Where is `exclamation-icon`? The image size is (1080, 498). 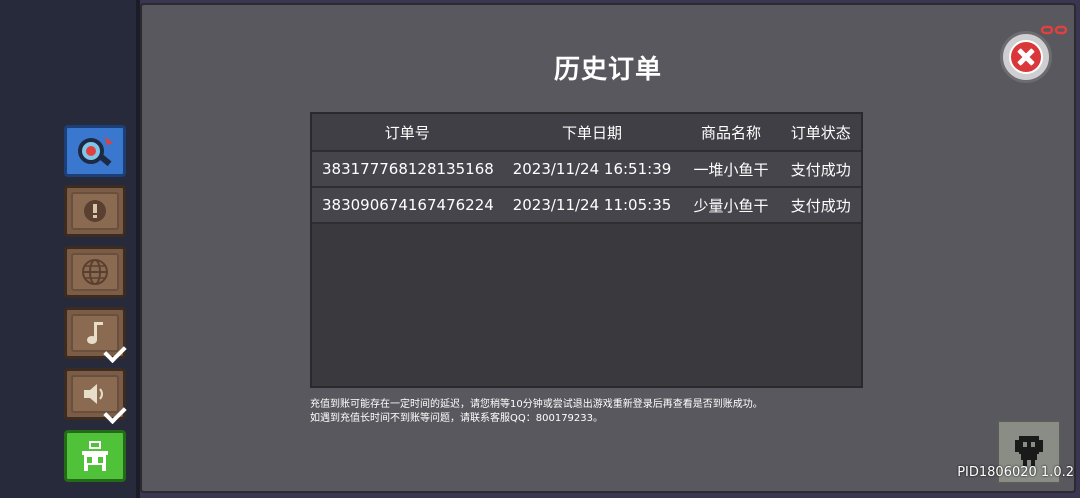 exclamation-icon is located at coordinates (95, 211).